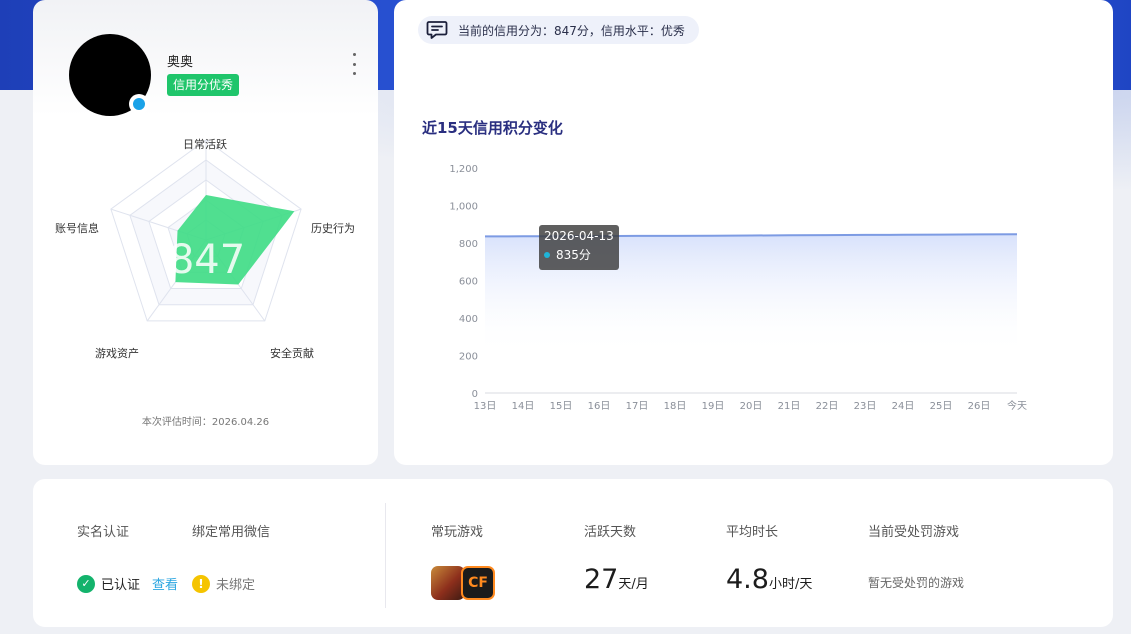 This screenshot has width=1131, height=634. I want to click on qq-badge-icon, so click(139, 104).